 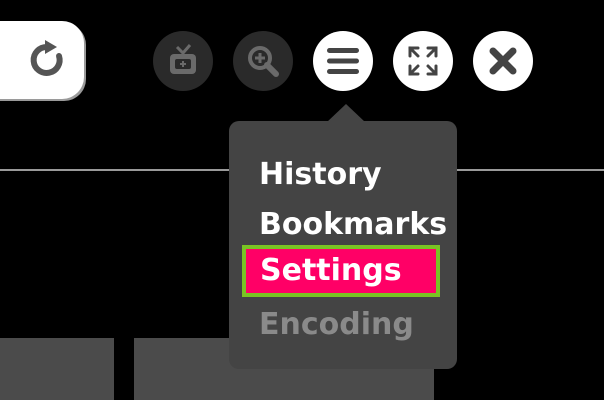 I want to click on zoom-in-icon, so click(x=263, y=61).